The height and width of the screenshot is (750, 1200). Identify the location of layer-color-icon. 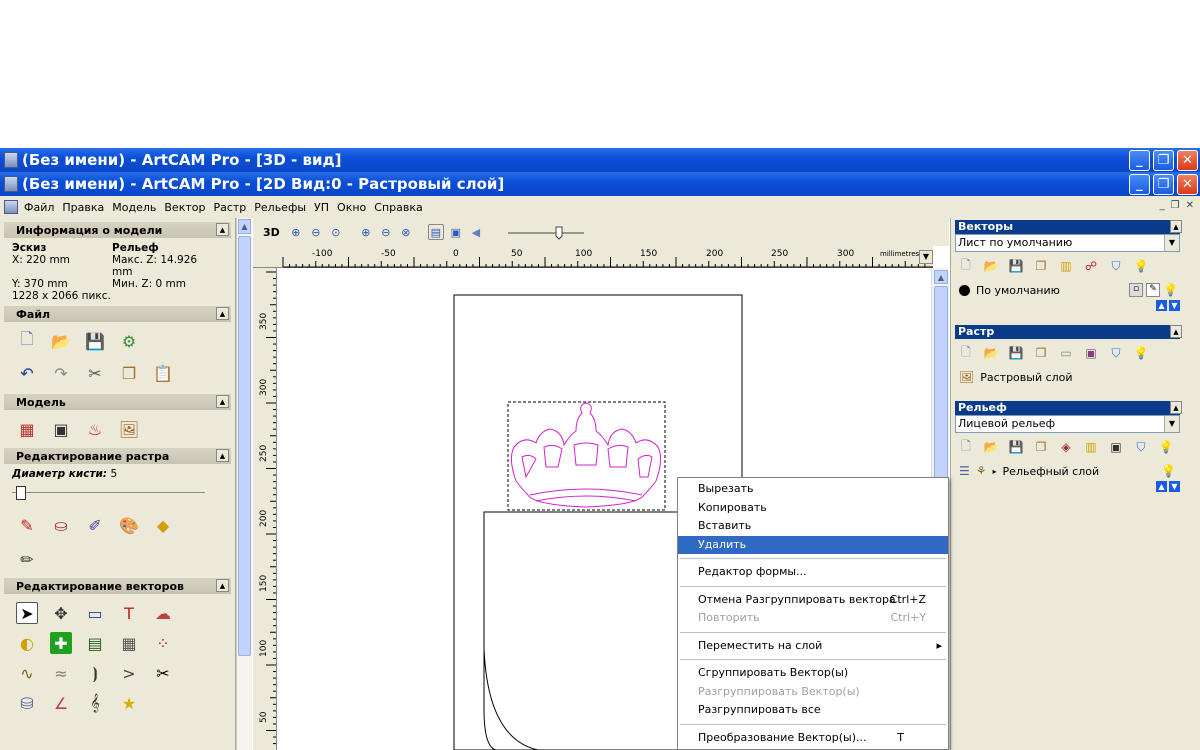
(964, 290).